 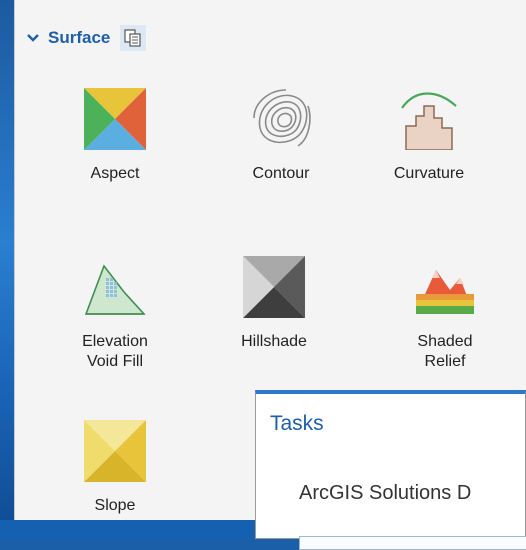 I want to click on tool-label: Elevation Void Fill, so click(x=115, y=351).